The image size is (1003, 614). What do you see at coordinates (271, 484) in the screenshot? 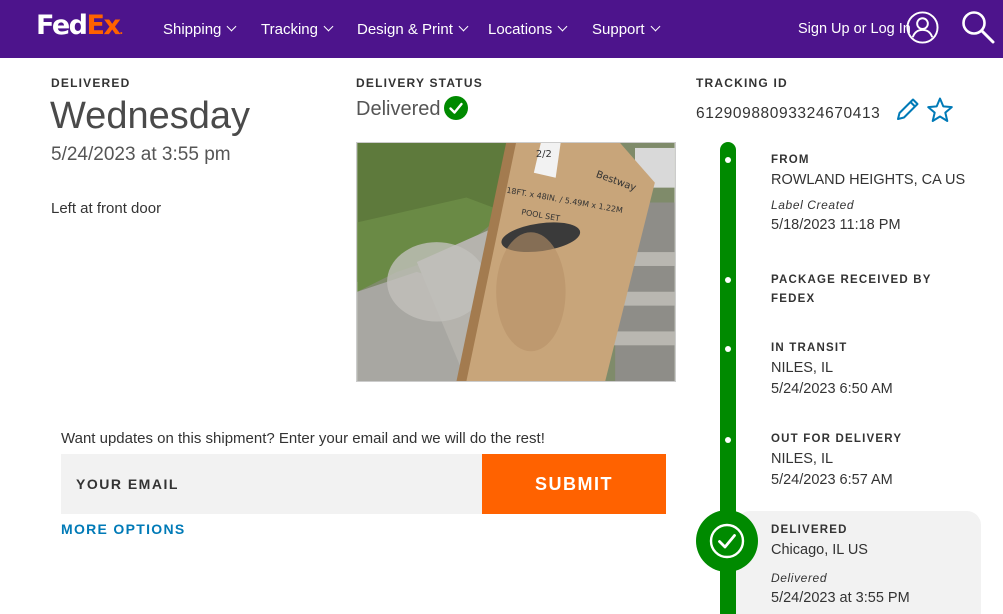
I see `email-input` at bounding box center [271, 484].